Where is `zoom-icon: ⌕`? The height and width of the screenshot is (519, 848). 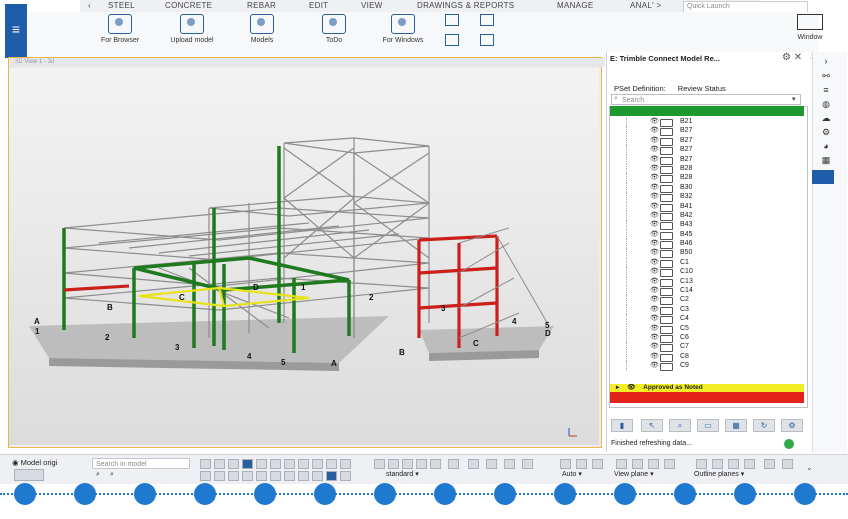
zoom-icon: ⌕ is located at coordinates (680, 425).